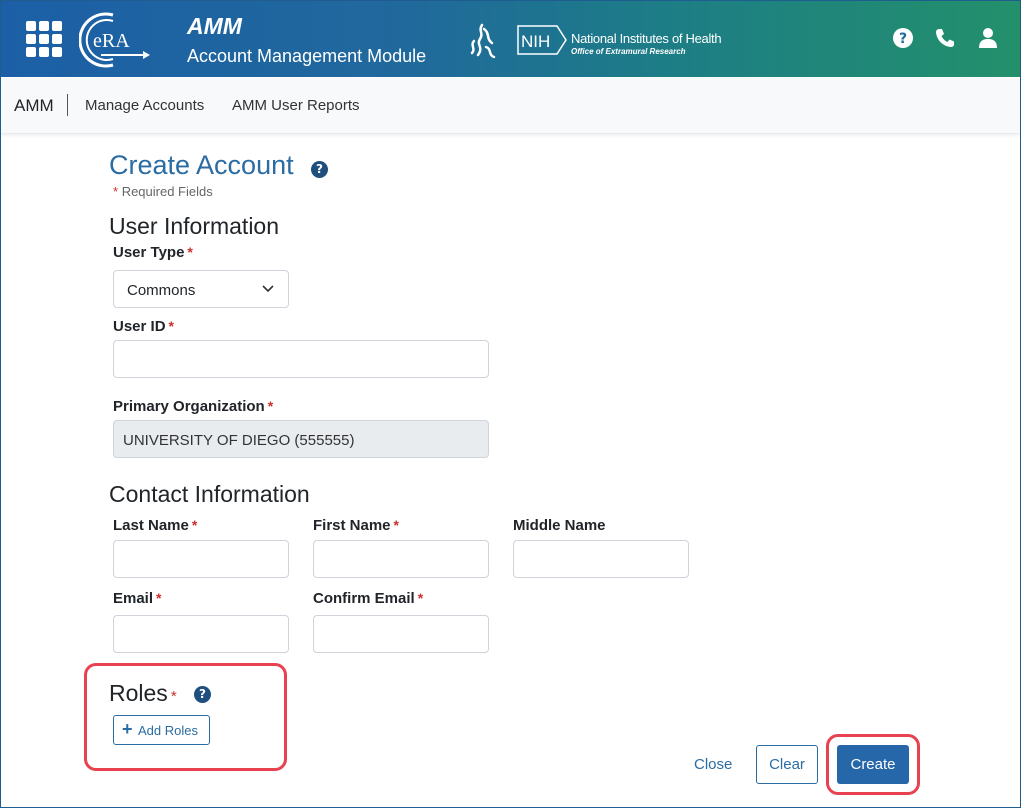 Image resolution: width=1021 pixels, height=808 pixels. Describe the element at coordinates (209, 494) in the screenshot. I see `contact-info-heading: Contact Information` at that location.